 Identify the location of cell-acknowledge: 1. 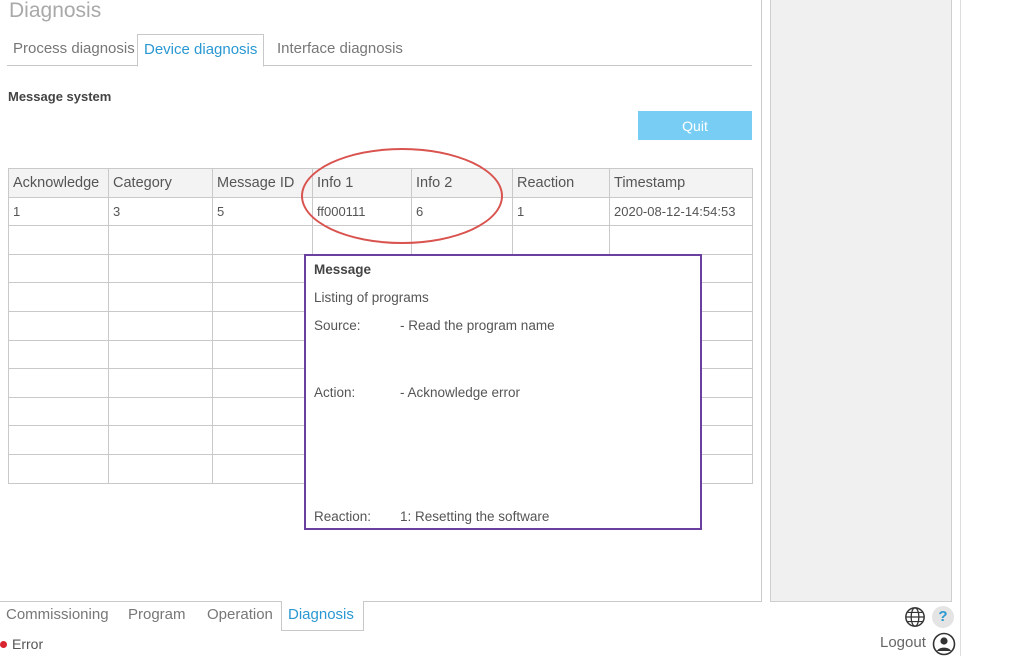
(58, 211).